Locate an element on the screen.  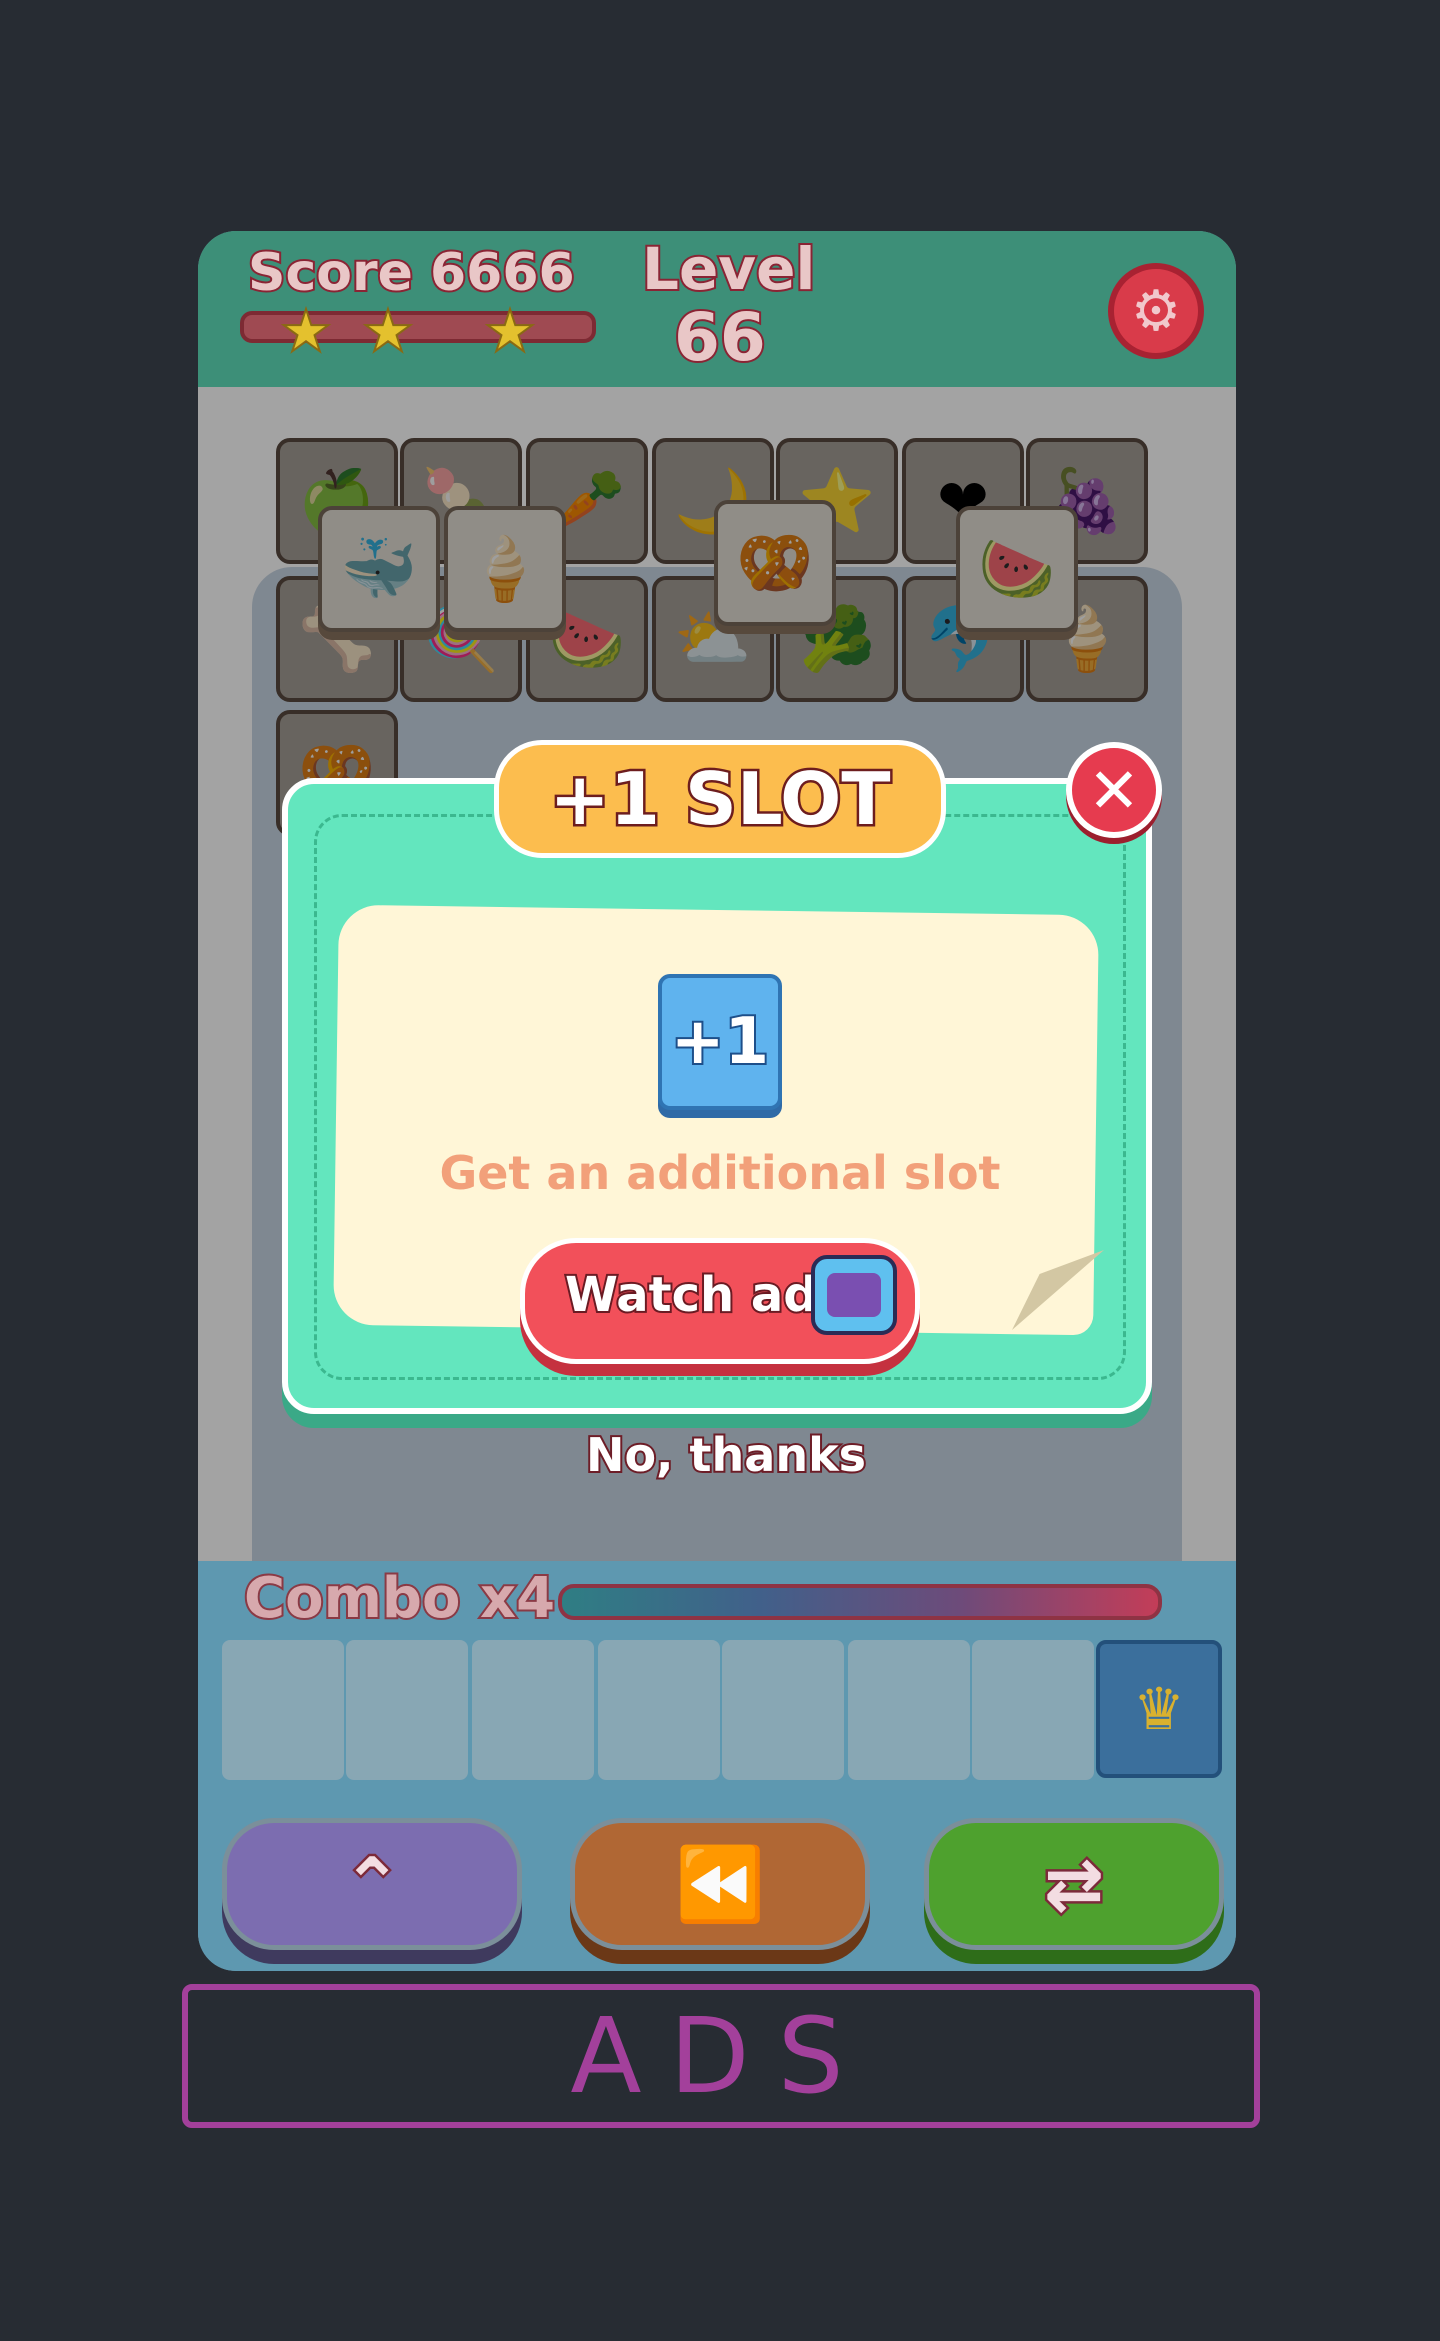
watch-ads-label: Watch ads is located at coordinates (705, 1295).